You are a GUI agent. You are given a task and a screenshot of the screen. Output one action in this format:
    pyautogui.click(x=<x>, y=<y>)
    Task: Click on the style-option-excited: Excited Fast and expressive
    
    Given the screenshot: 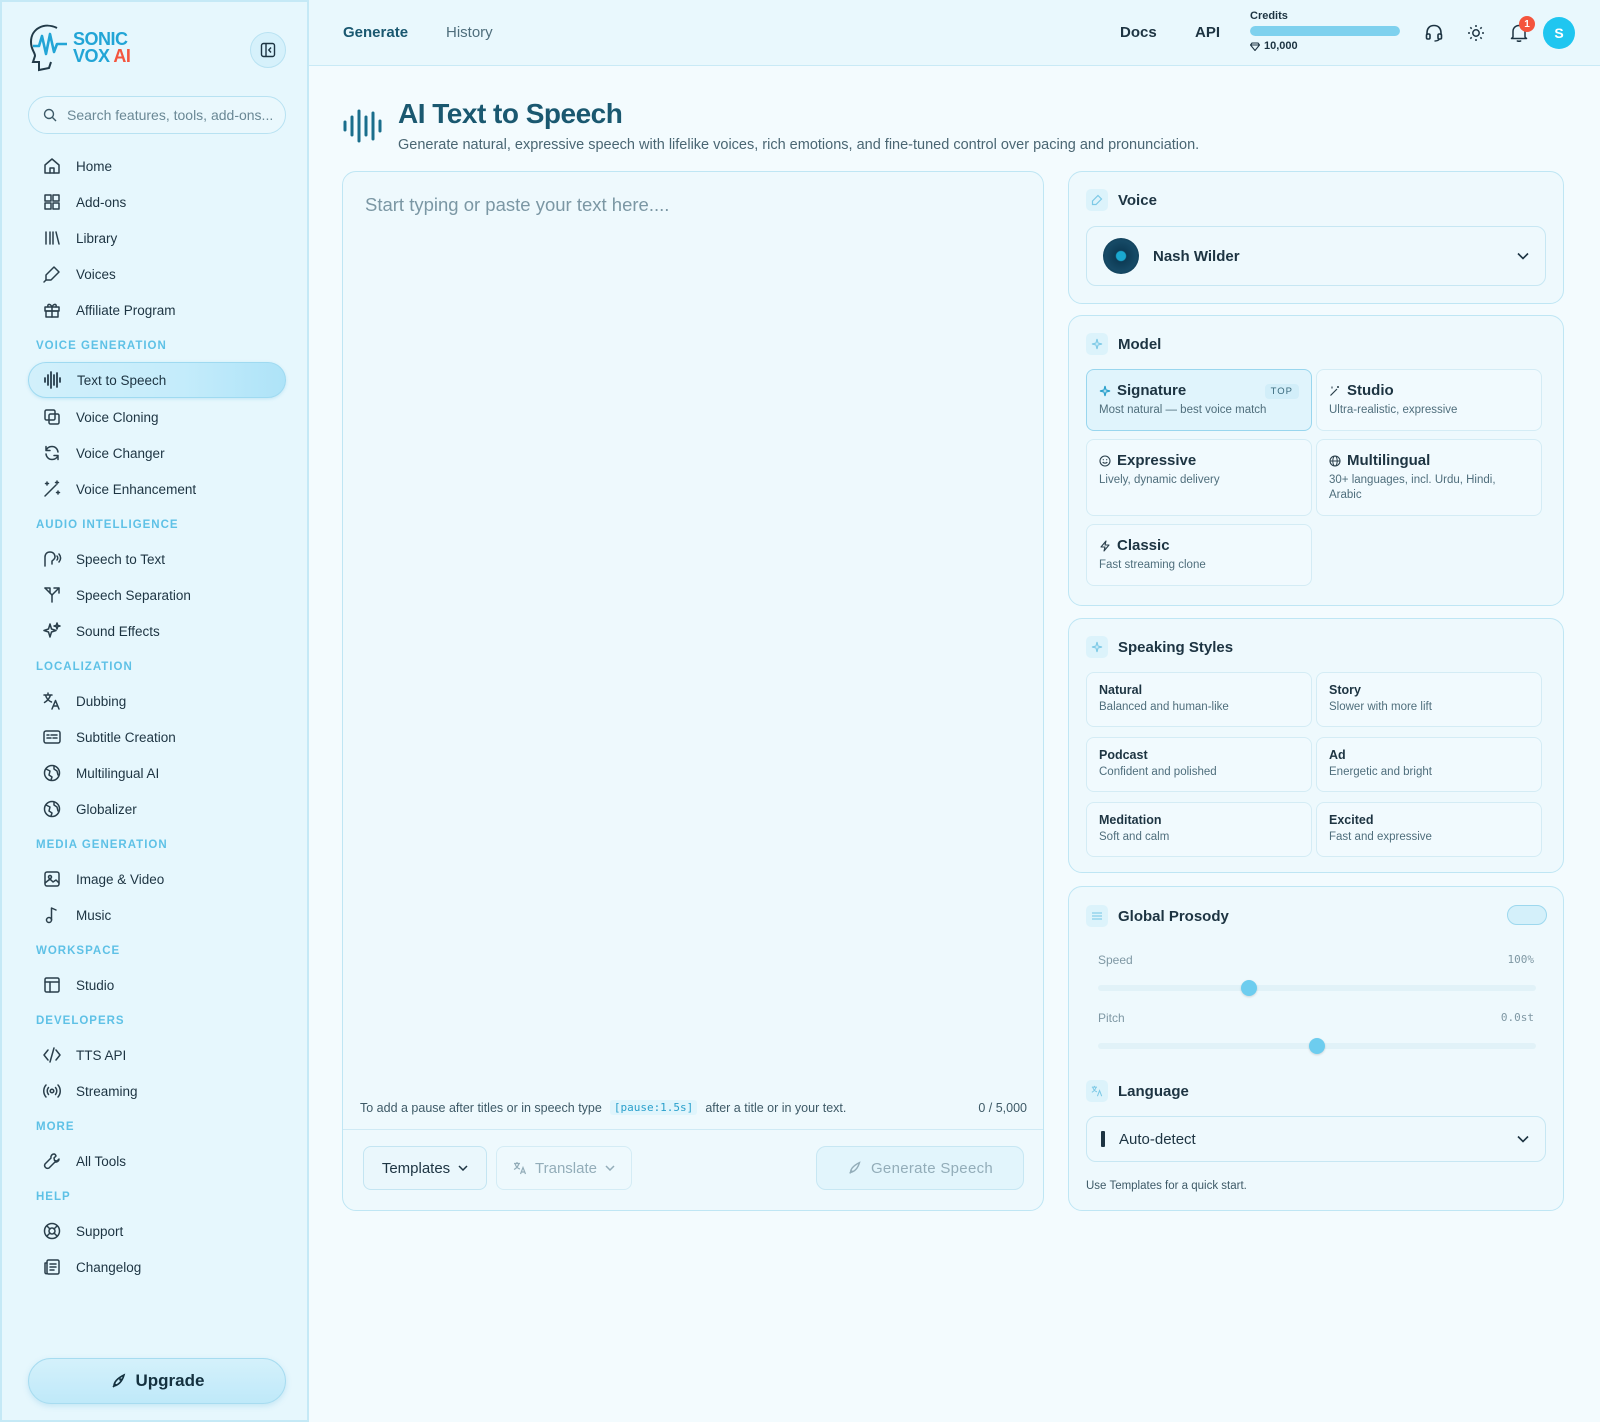 What is the action you would take?
    pyautogui.click(x=1429, y=829)
    